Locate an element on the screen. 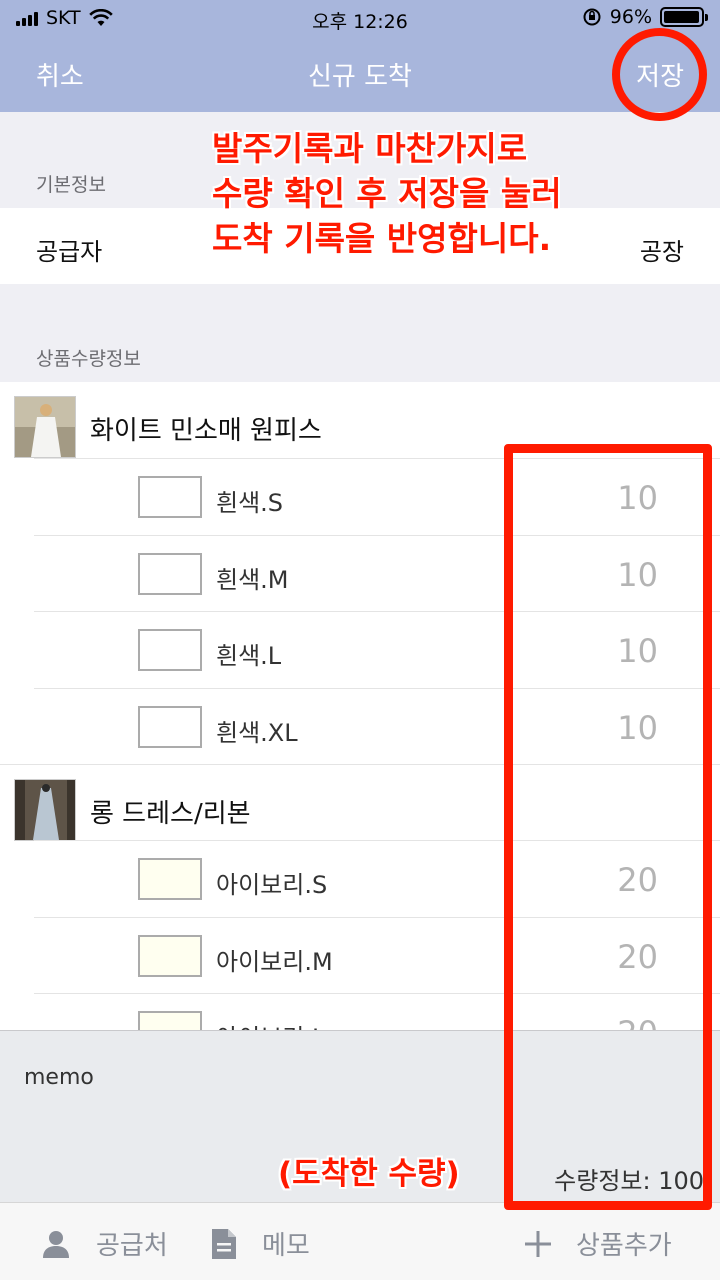  bottom-toolbar: 공급처 메모 상품추가 is located at coordinates (360, 1241).